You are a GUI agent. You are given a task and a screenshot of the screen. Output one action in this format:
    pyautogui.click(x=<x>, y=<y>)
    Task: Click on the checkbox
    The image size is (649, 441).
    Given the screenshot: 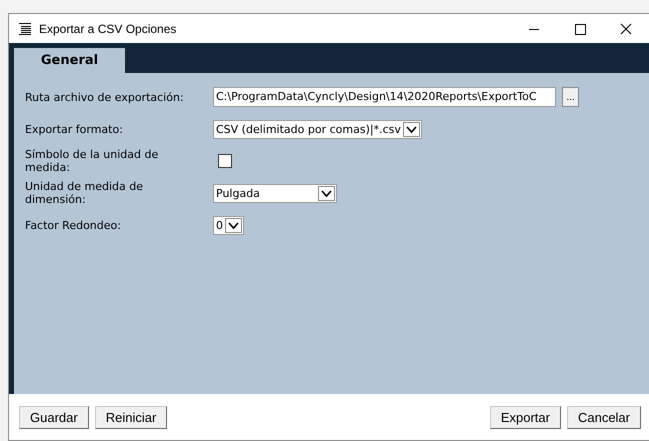 What is the action you would take?
    pyautogui.click(x=225, y=161)
    